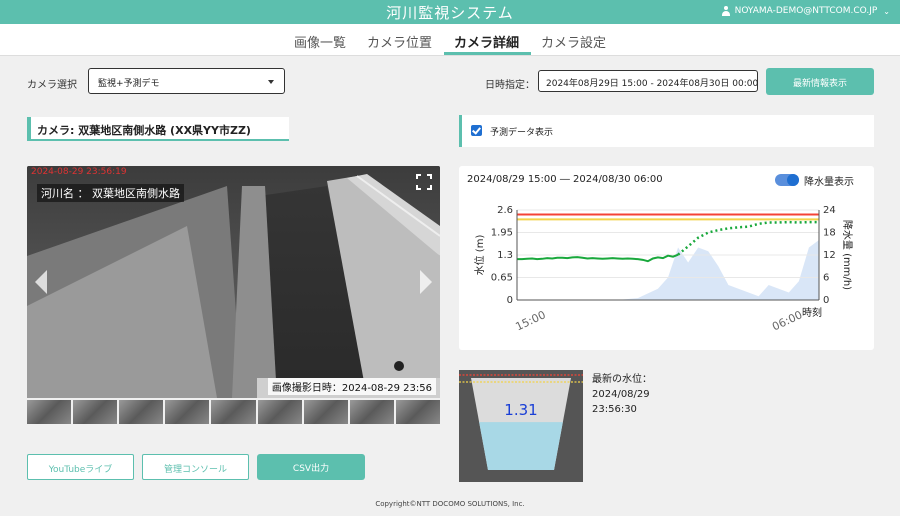 Image resolution: width=900 pixels, height=516 pixels. I want to click on water-level-cross-section: 1.31, so click(521, 426).